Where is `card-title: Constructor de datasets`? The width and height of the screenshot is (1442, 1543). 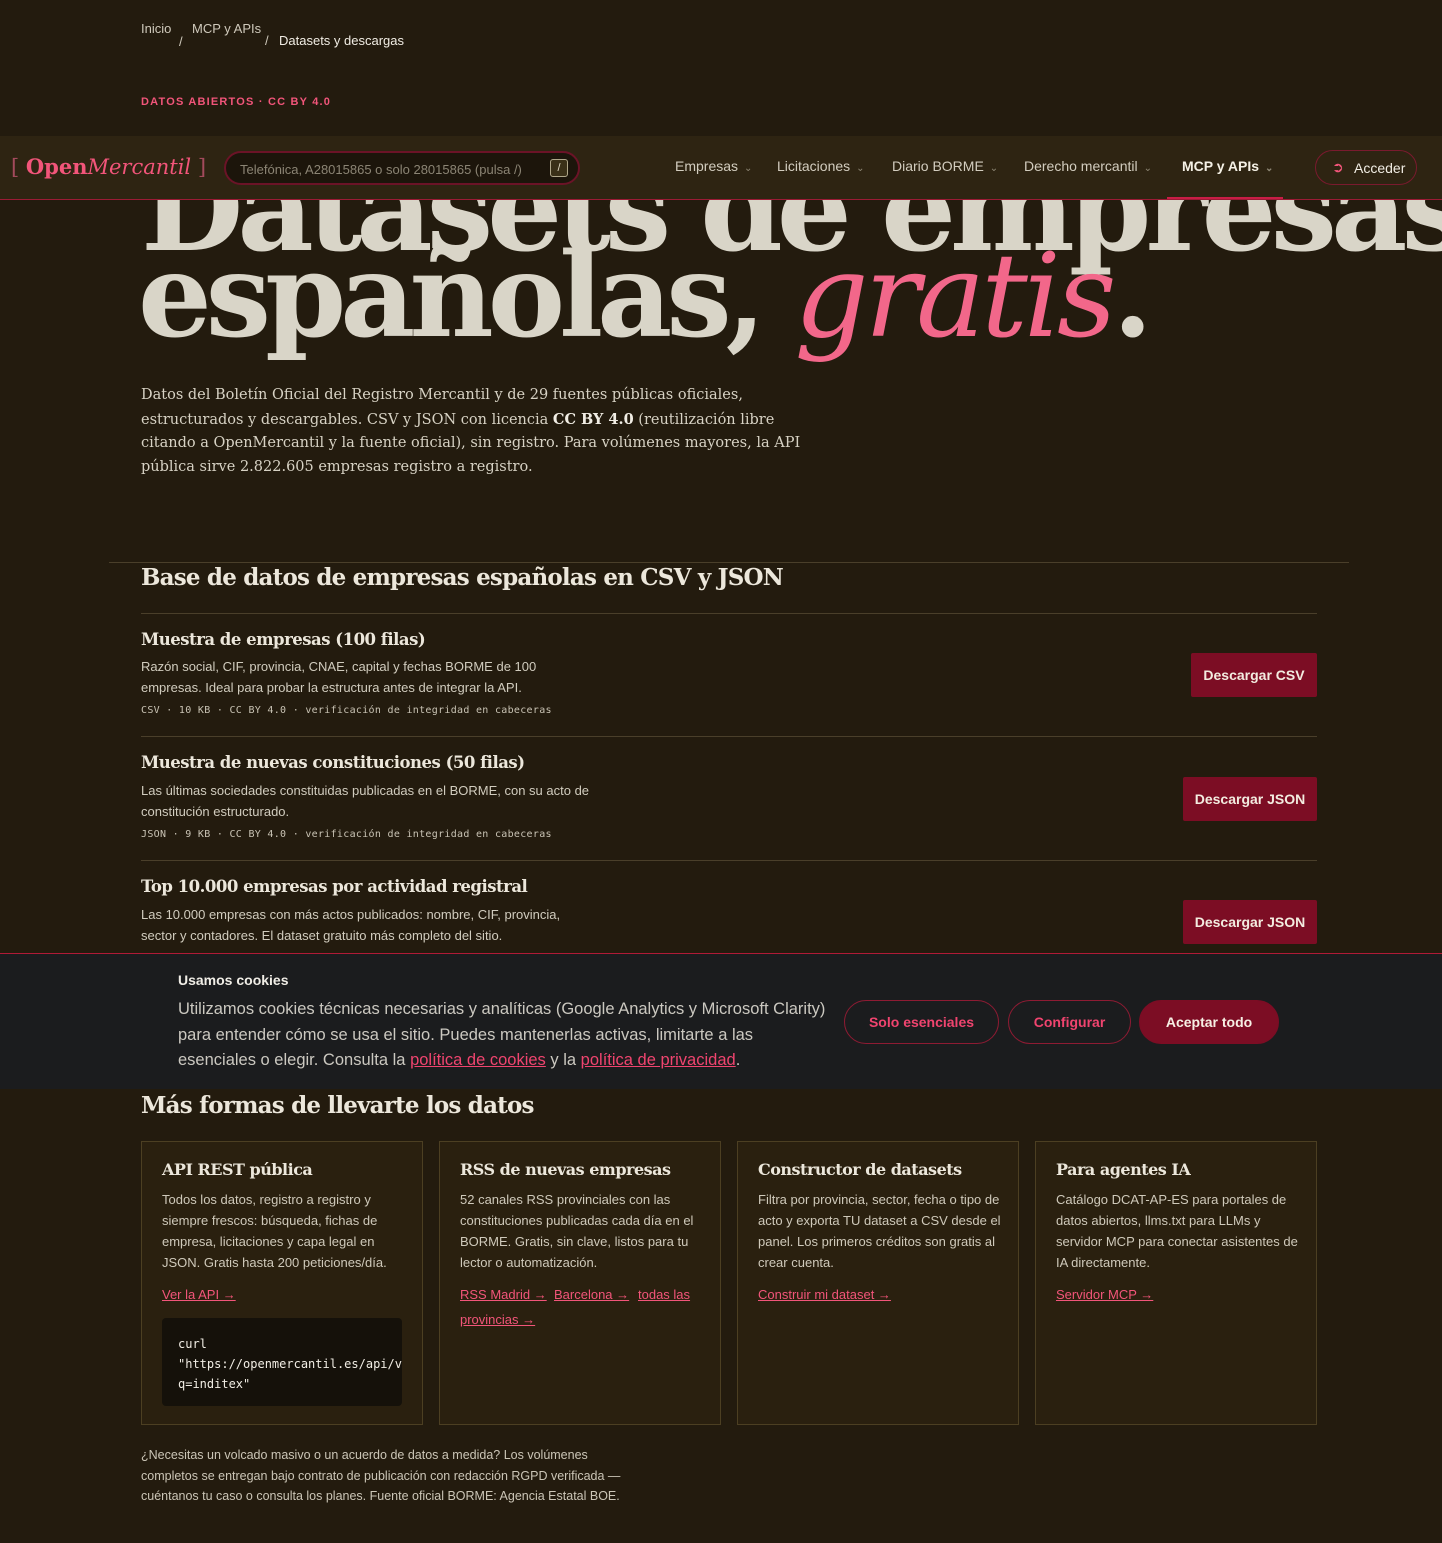
card-title: Constructor de datasets is located at coordinates (860, 1169).